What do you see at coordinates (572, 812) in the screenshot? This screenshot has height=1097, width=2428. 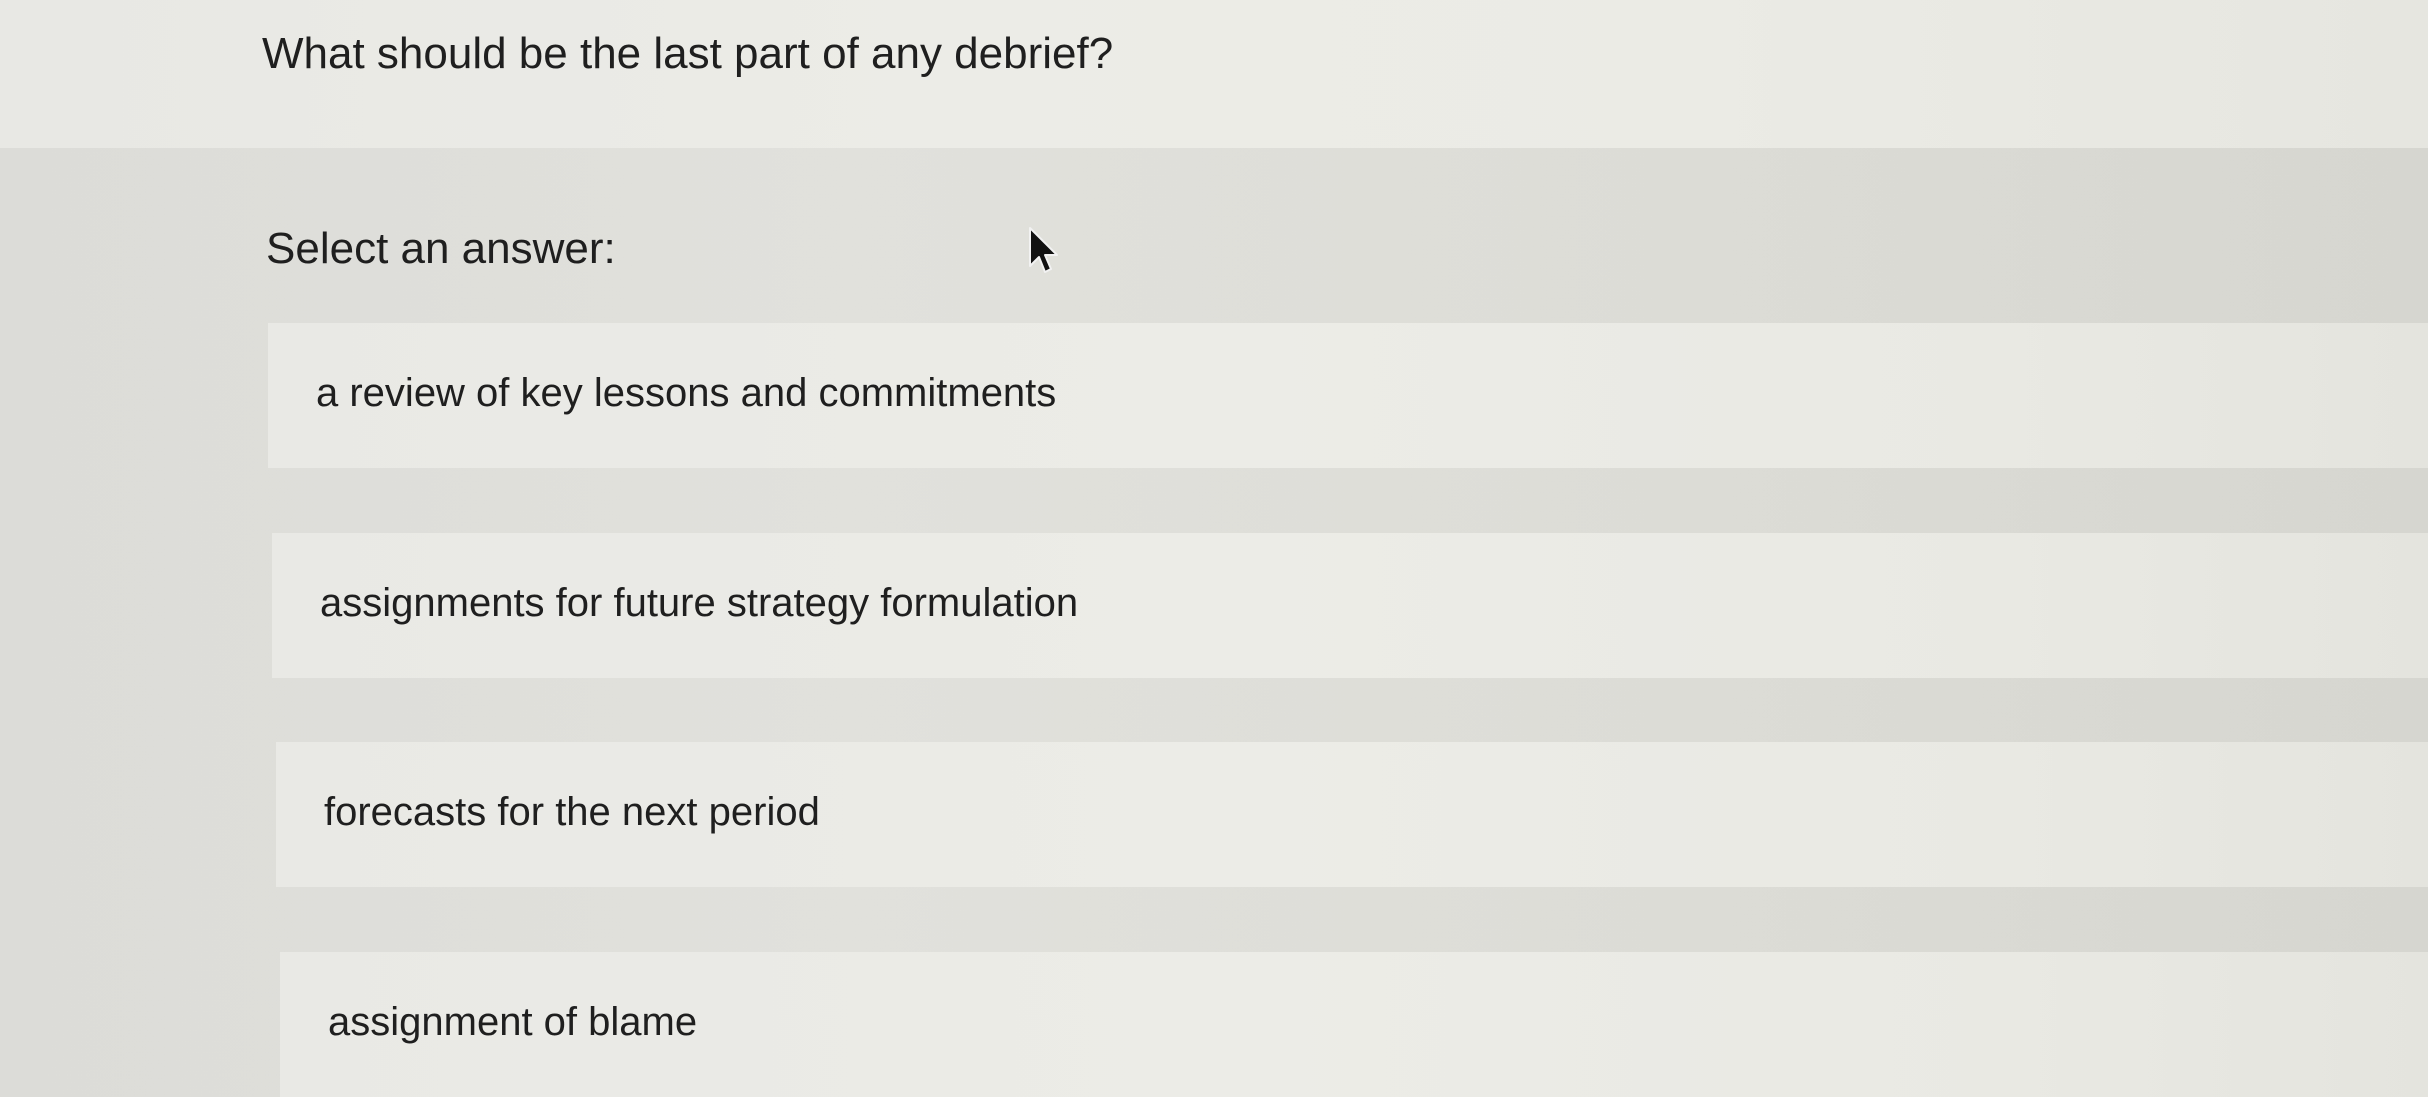 I see `answer-option-label: forecasts for the next period` at bounding box center [572, 812].